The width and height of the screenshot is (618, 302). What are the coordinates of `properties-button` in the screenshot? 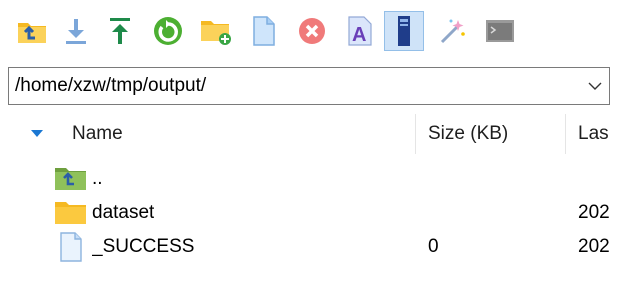 It's located at (404, 31).